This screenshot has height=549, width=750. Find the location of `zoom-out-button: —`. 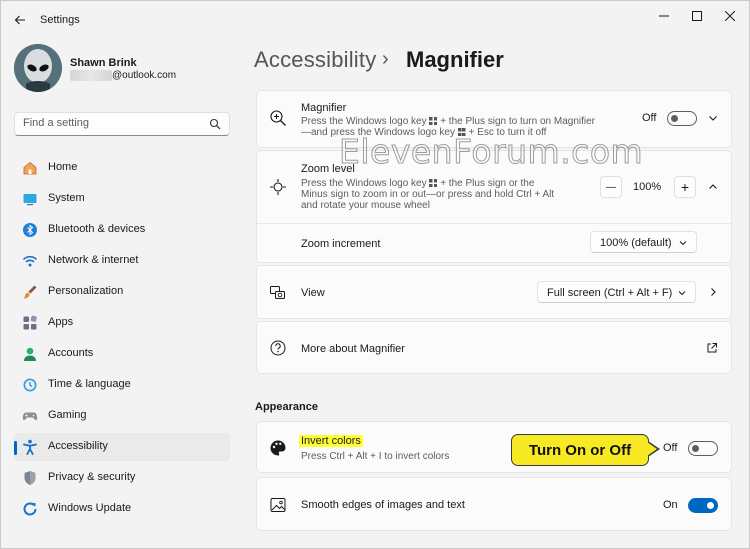

zoom-out-button: — is located at coordinates (611, 187).